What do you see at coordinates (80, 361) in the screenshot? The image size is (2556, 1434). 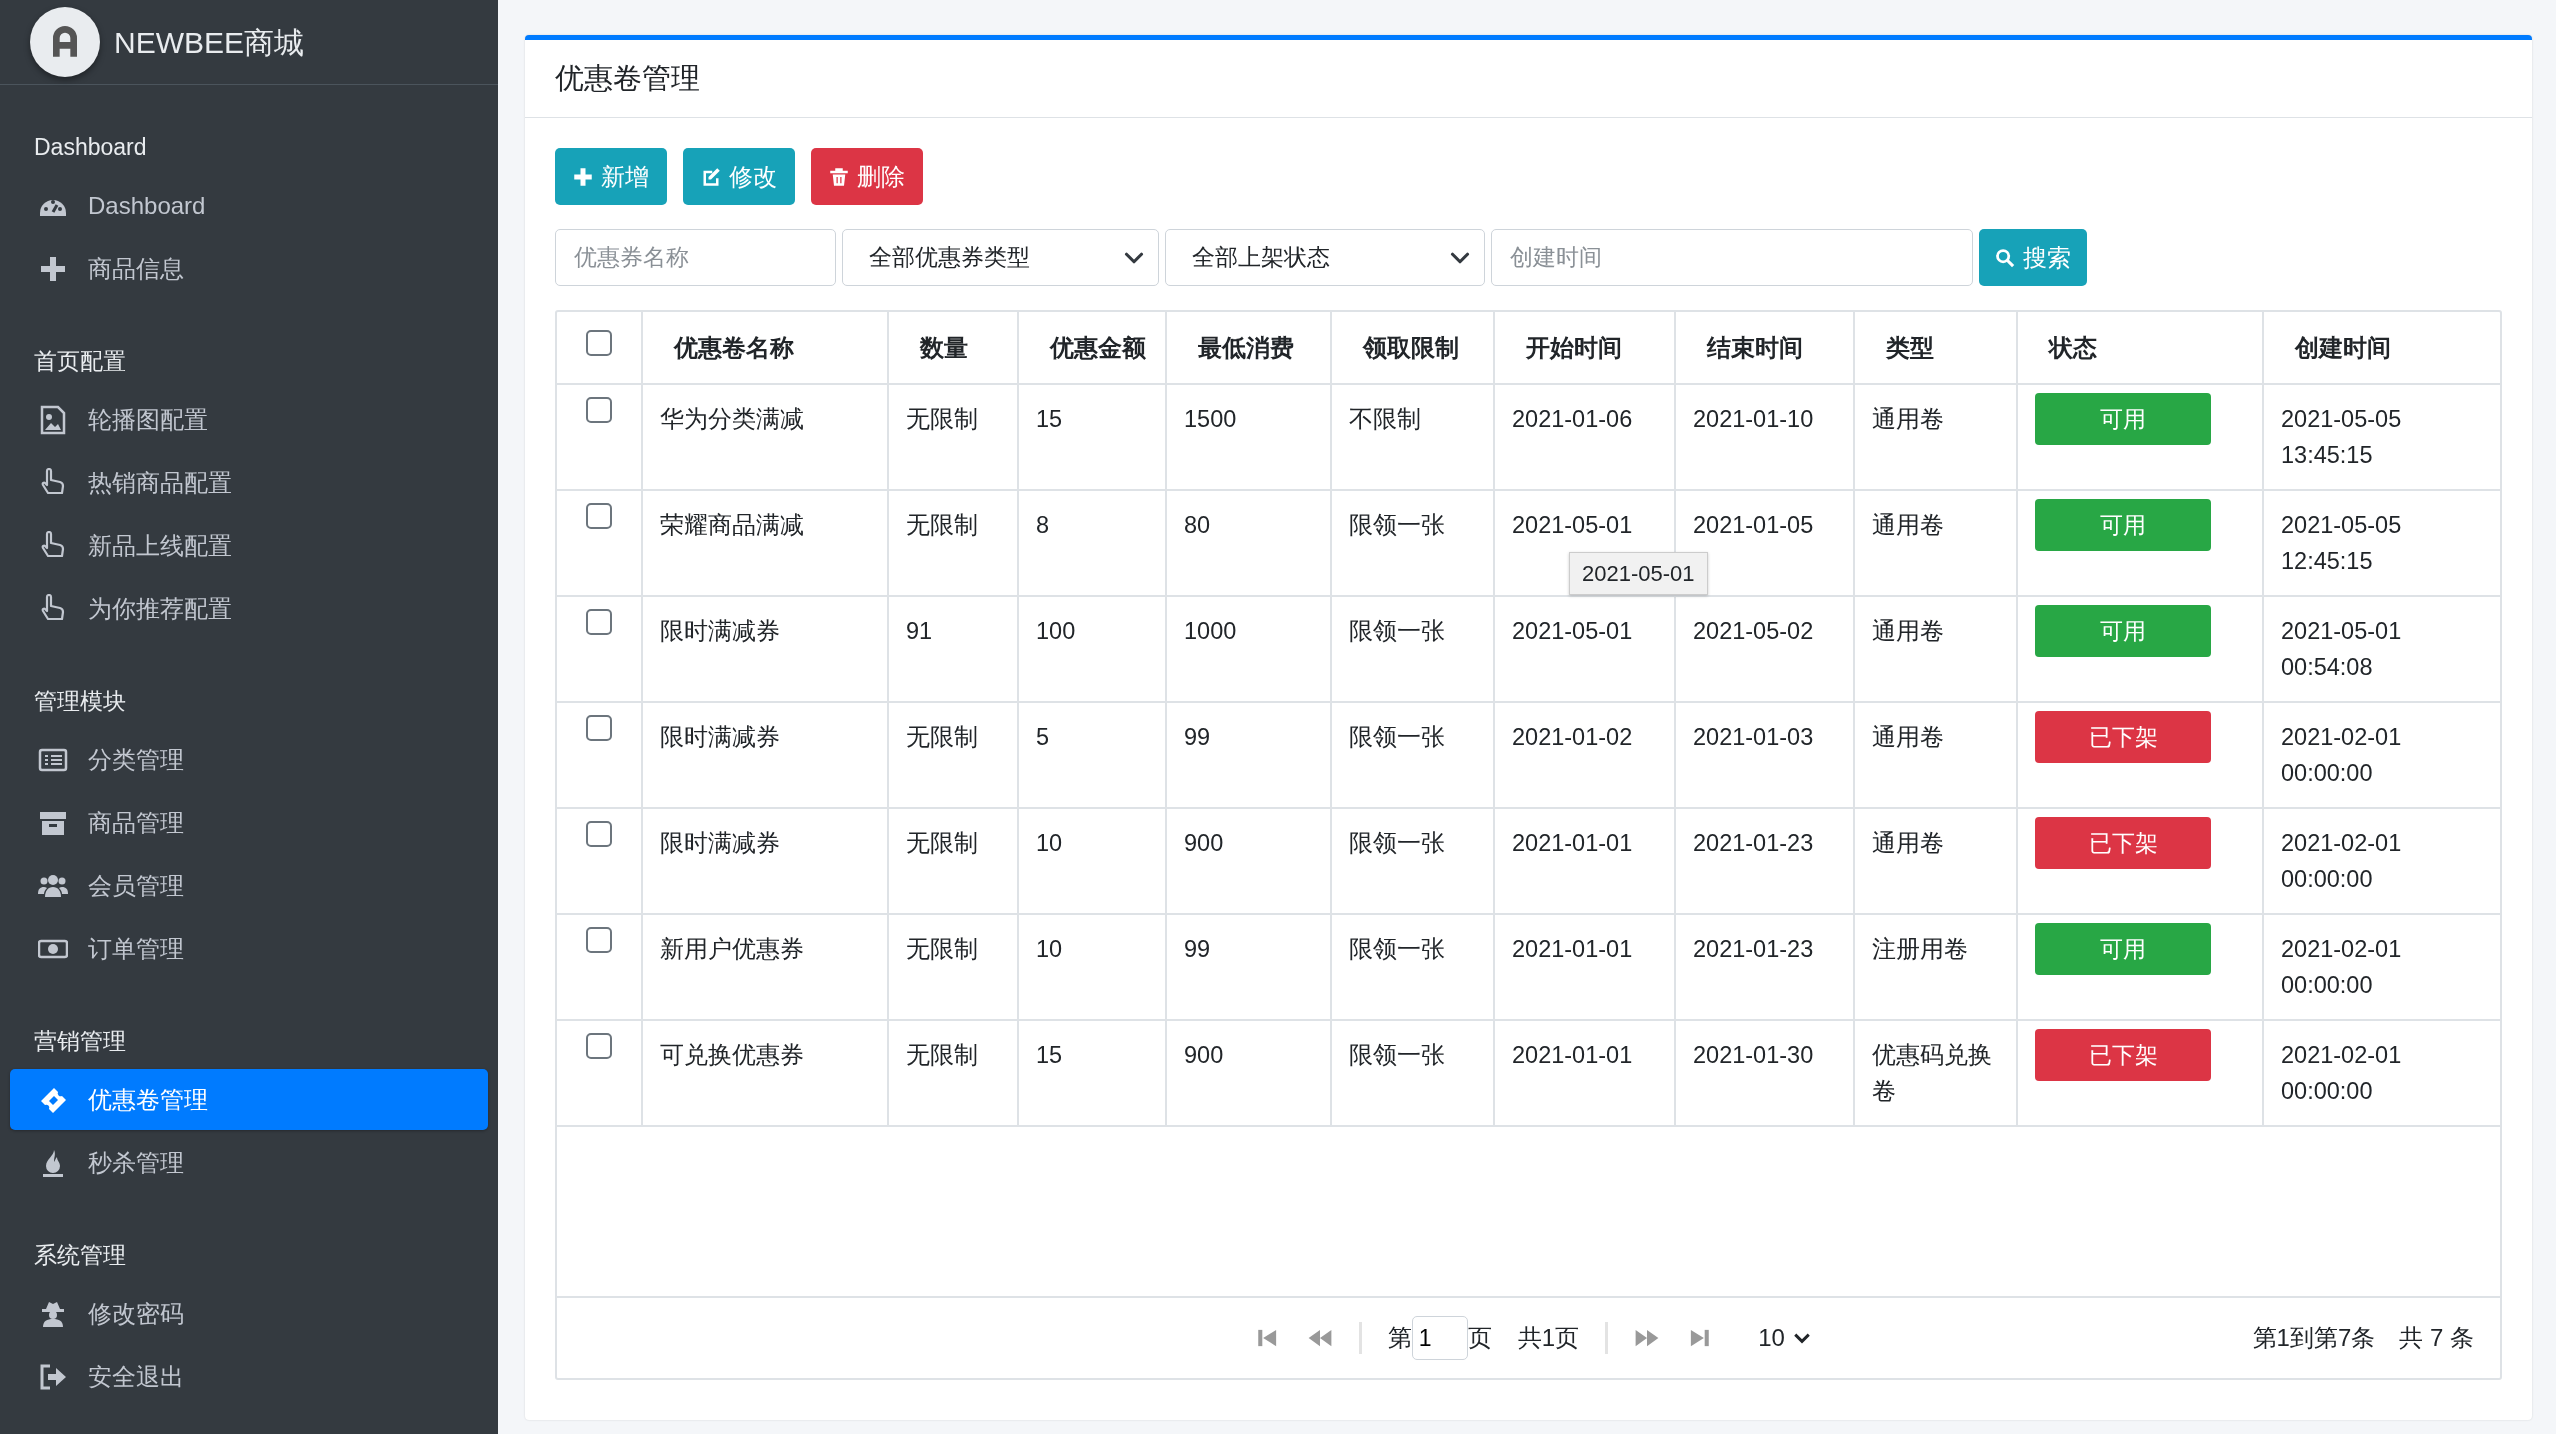 I see `sidebar-section-title: 首页配置` at bounding box center [80, 361].